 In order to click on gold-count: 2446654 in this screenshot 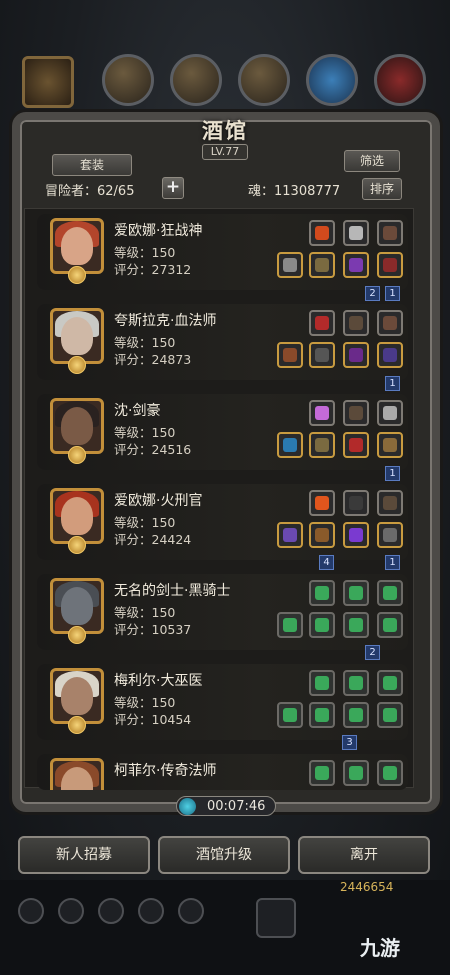, I will do `click(367, 887)`.